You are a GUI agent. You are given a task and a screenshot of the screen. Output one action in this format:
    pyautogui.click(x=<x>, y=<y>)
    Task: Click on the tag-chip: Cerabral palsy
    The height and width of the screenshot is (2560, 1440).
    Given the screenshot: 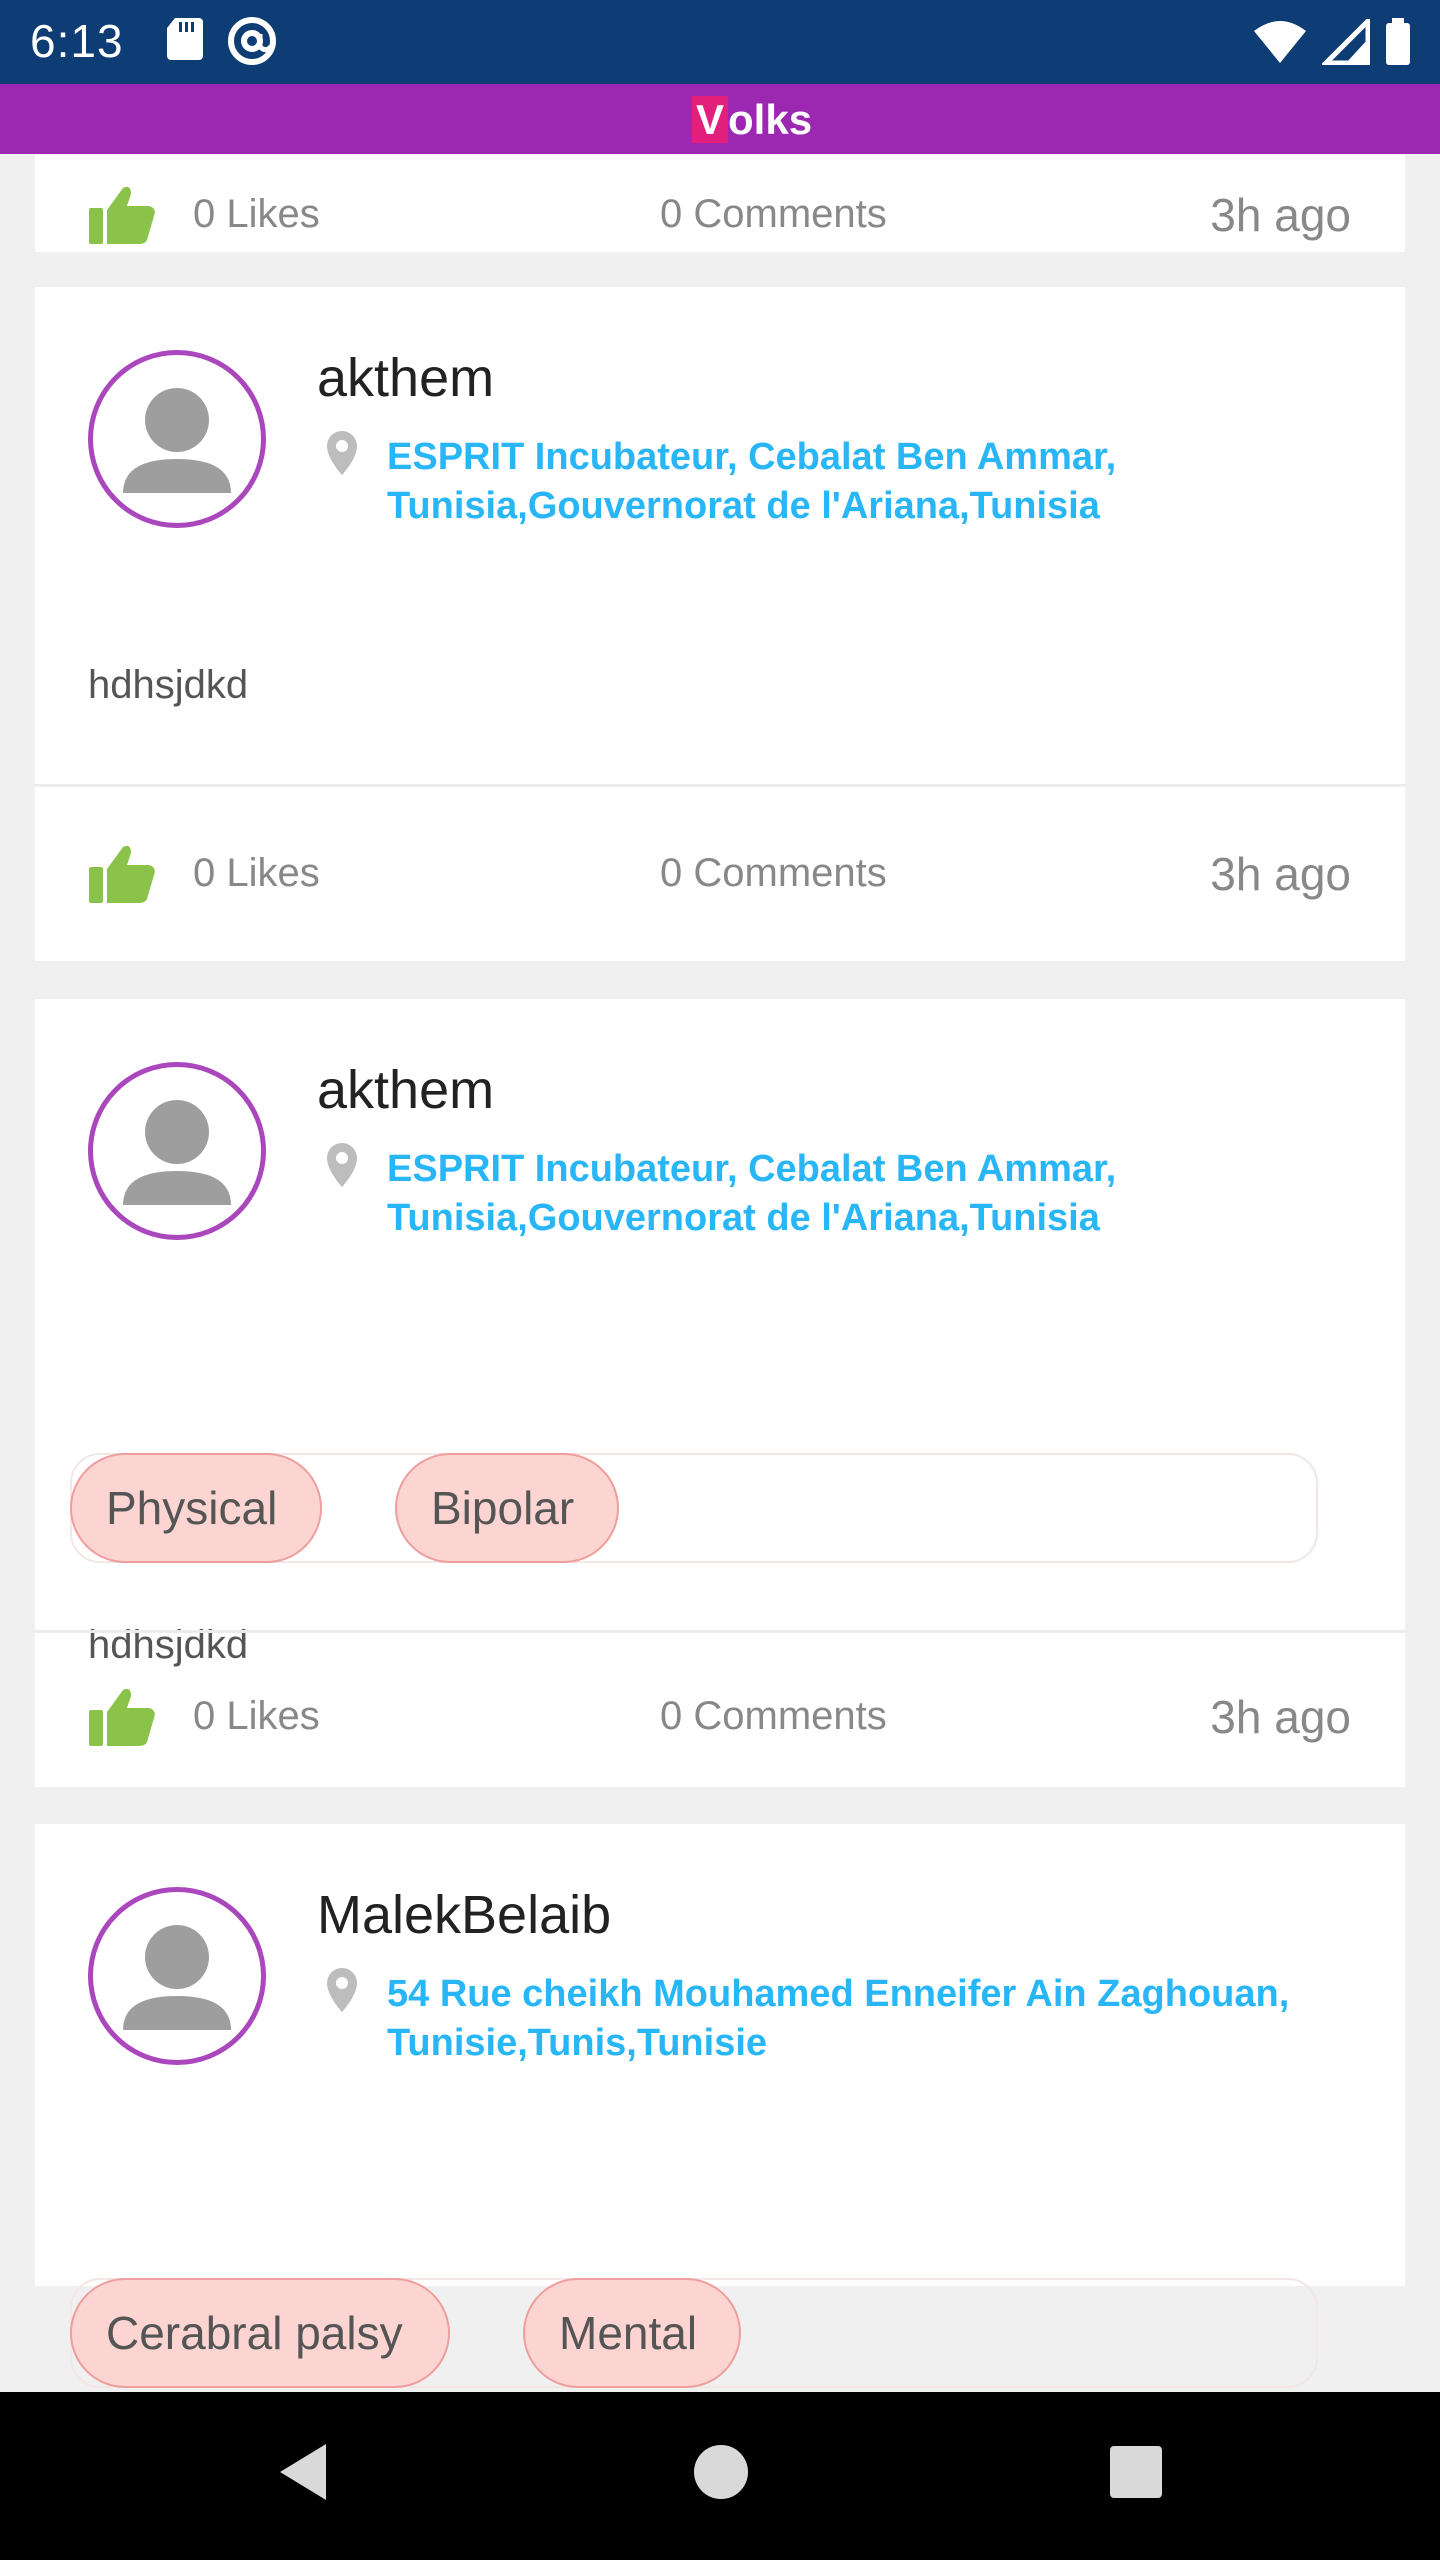 What is the action you would take?
    pyautogui.click(x=260, y=2333)
    